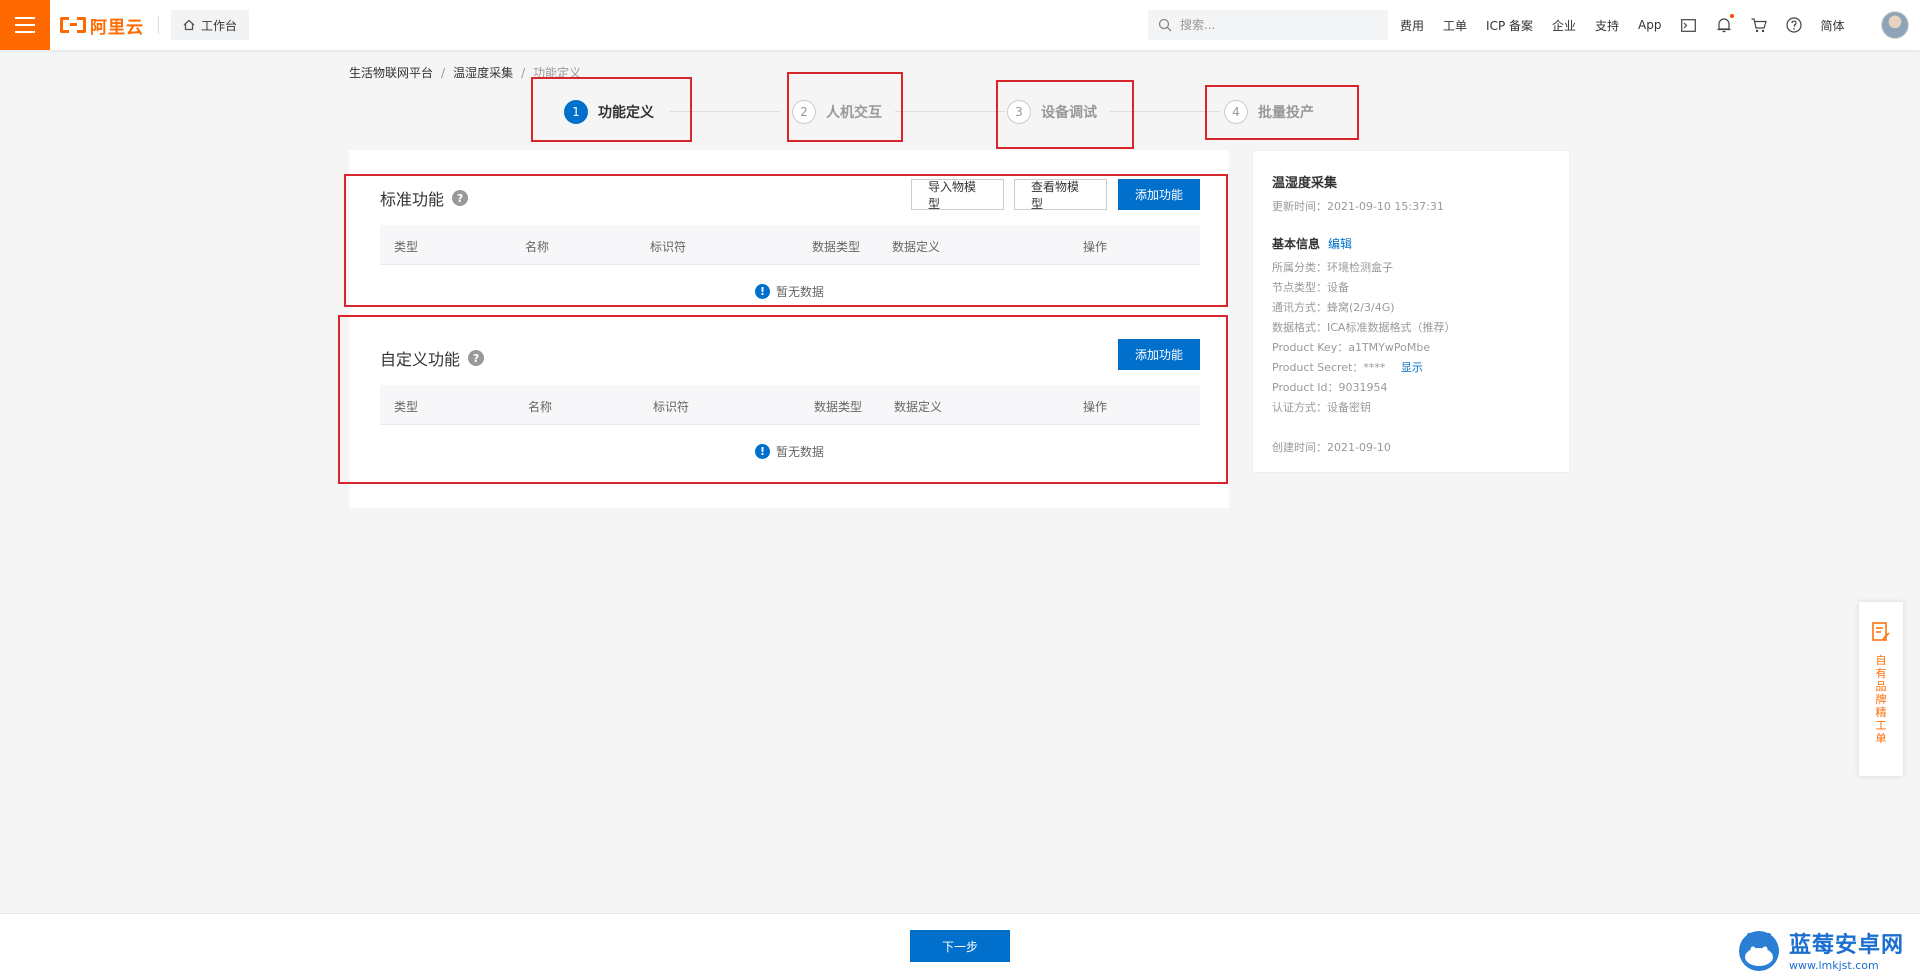  Describe the element at coordinates (557, 73) in the screenshot. I see `breadcrumb-current: 功能定义` at that location.